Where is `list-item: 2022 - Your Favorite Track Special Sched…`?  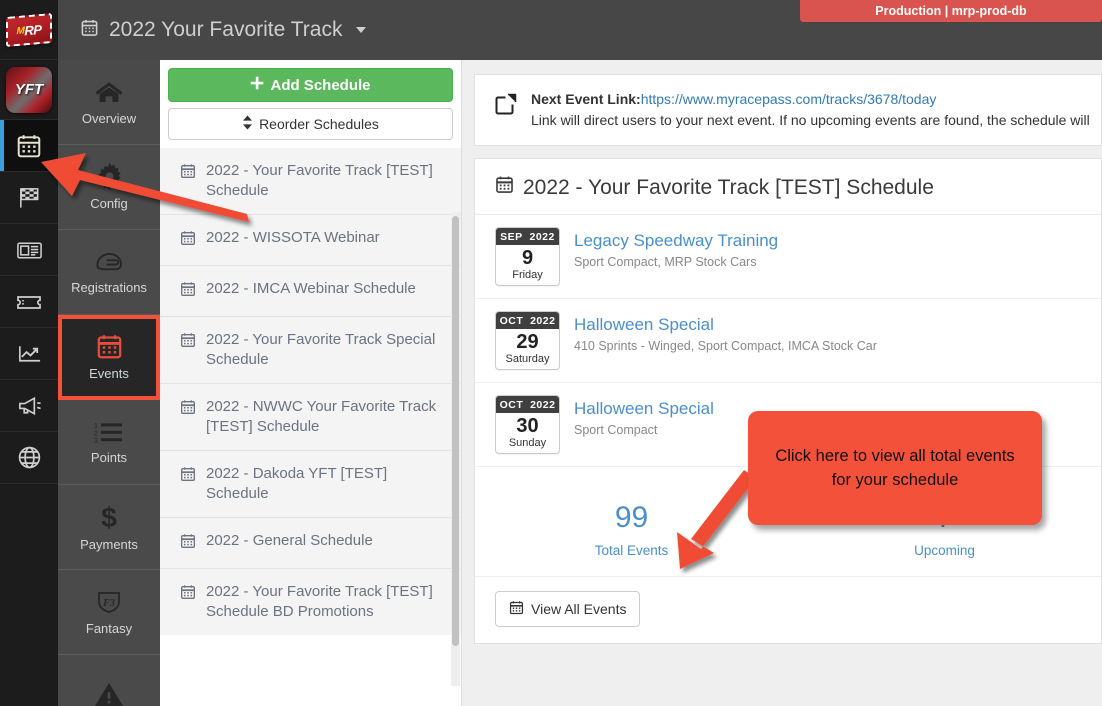 list-item: 2022 - Your Favorite Track Special Sched… is located at coordinates (310, 349).